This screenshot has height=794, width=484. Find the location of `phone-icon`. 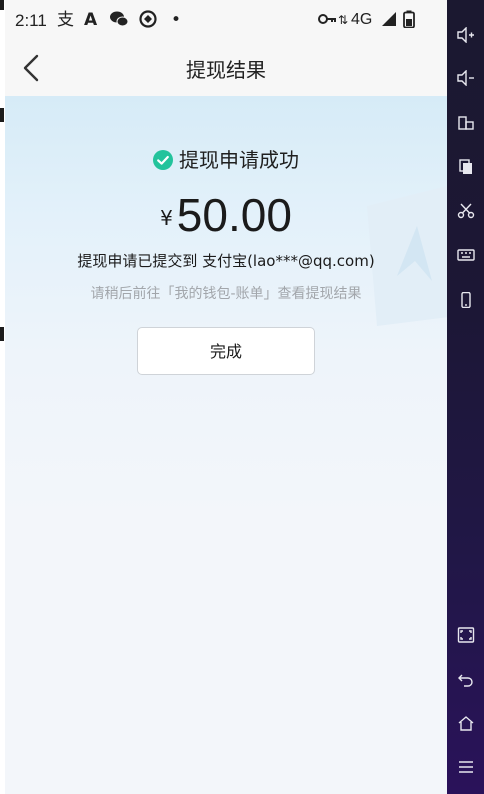

phone-icon is located at coordinates (465, 300).